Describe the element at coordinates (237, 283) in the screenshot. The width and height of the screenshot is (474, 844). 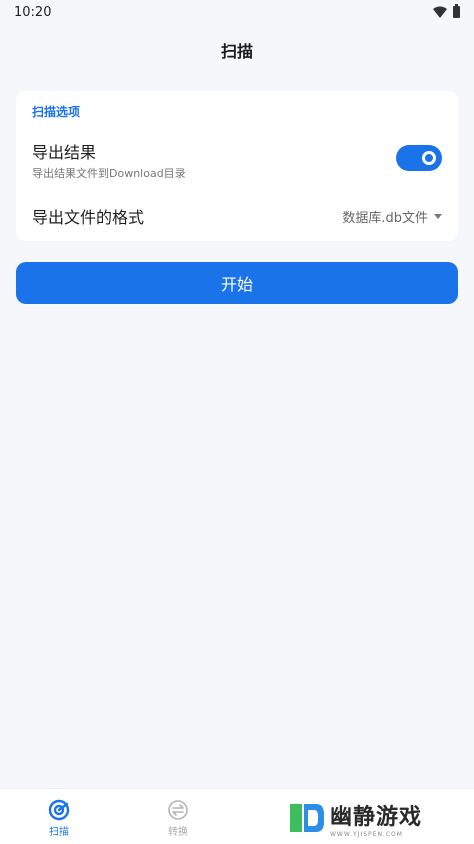
I see `start-button: 开始` at that location.